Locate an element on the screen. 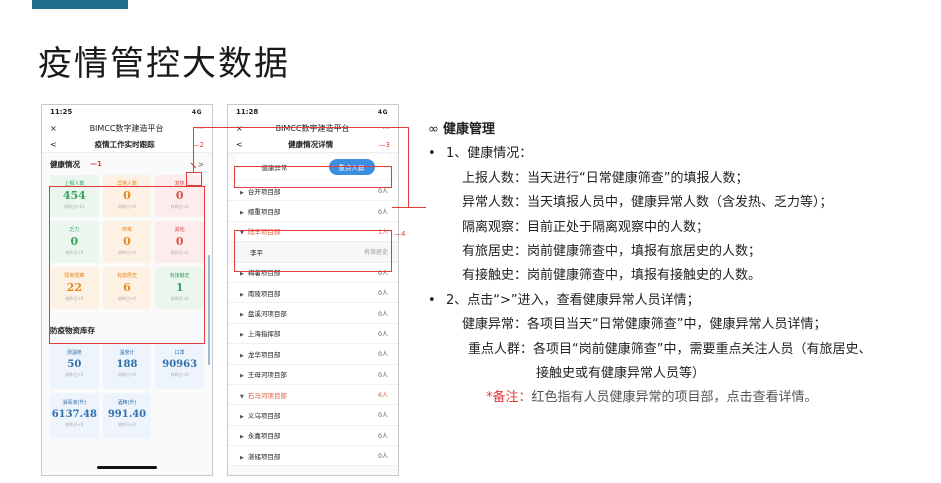 The height and width of the screenshot is (483, 941). notes-heading-text: 健康管理 is located at coordinates (468, 129).